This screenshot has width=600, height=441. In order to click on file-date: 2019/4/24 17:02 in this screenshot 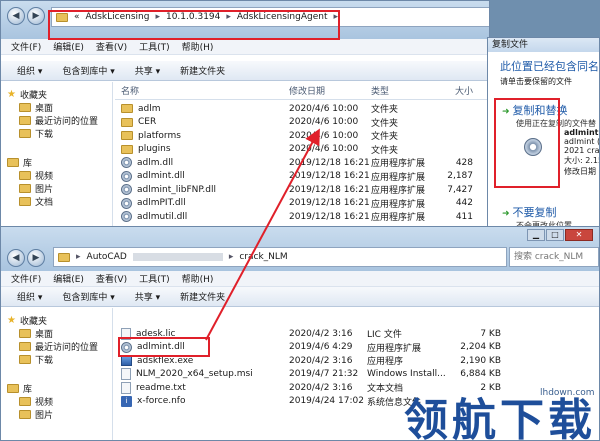, I will do `click(326, 401)`.